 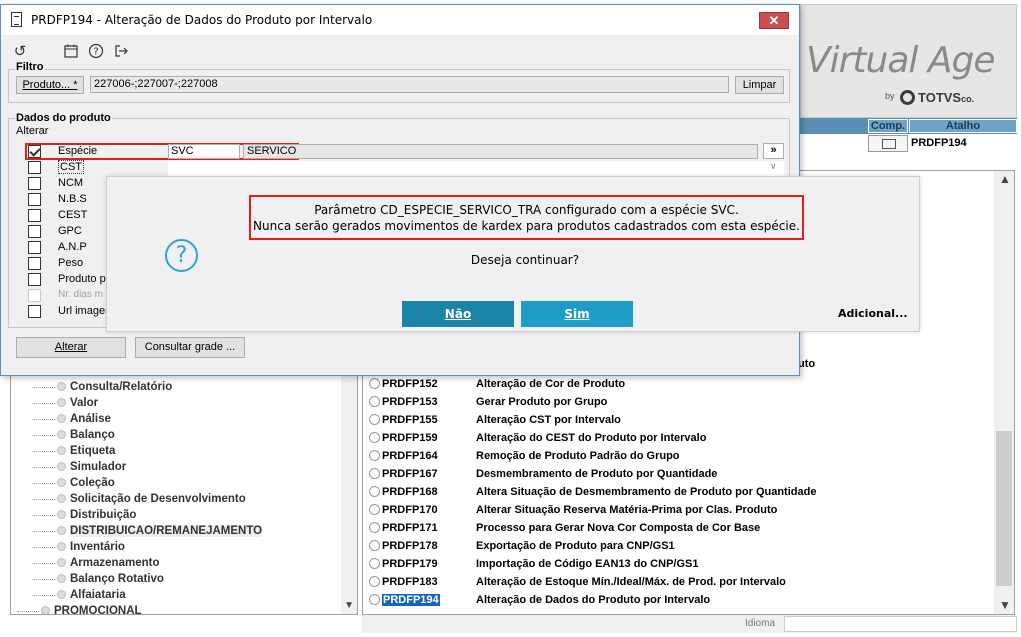 I want to click on window-toolbar: ↺ ?, so click(x=400, y=52).